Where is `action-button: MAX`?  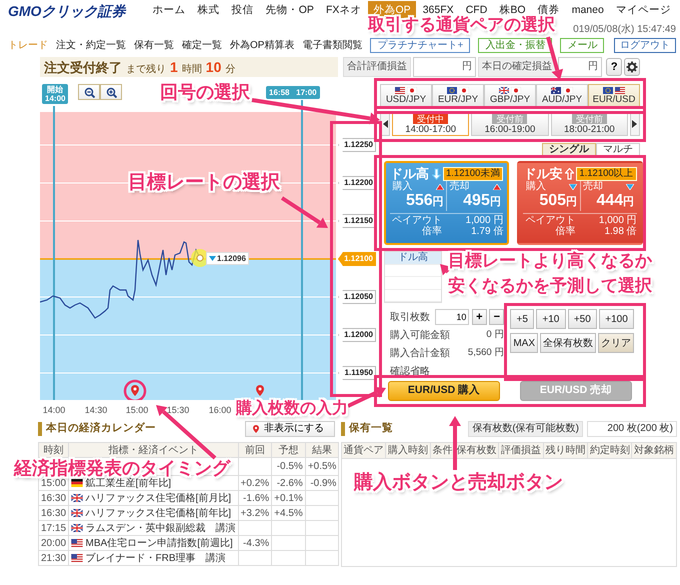 action-button: MAX is located at coordinates (524, 343).